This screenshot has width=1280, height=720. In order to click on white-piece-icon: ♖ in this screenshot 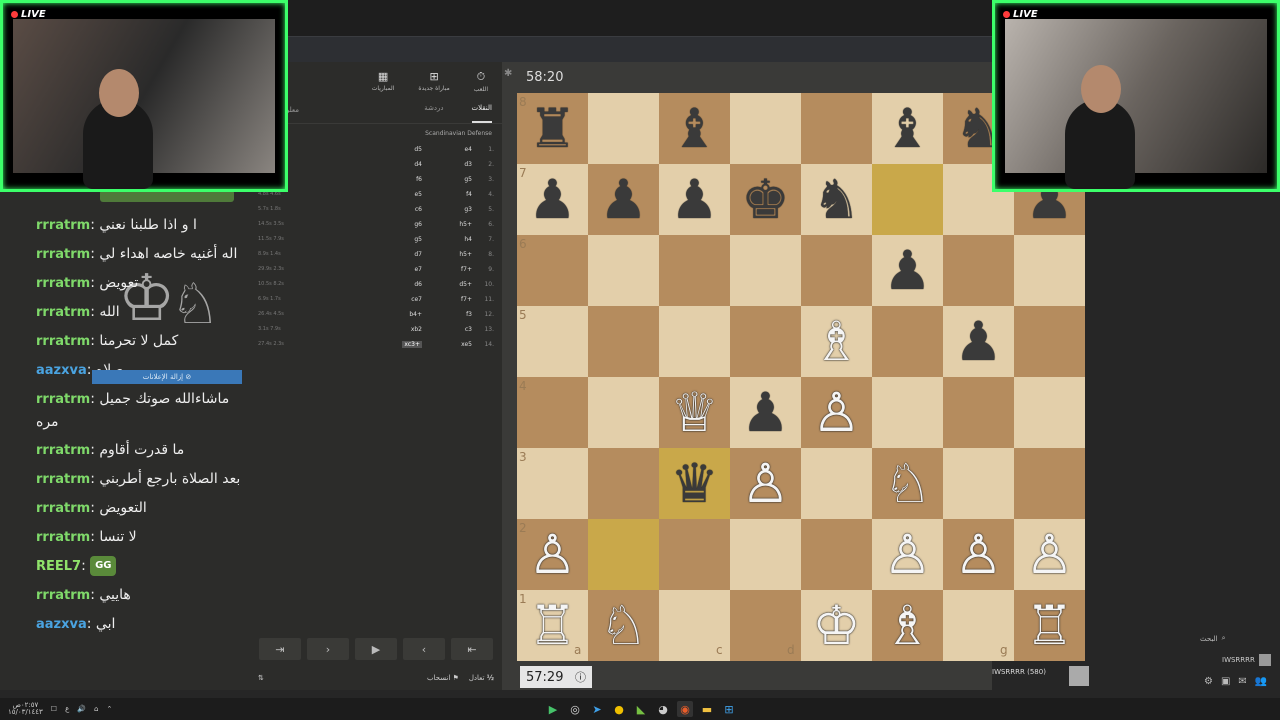, I will do `click(552, 625)`.